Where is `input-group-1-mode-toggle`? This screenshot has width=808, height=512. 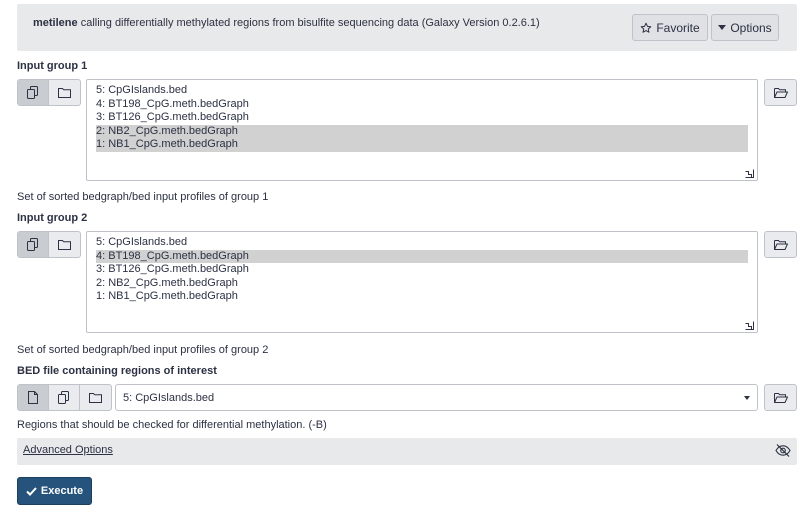 input-group-1-mode-toggle is located at coordinates (49, 92).